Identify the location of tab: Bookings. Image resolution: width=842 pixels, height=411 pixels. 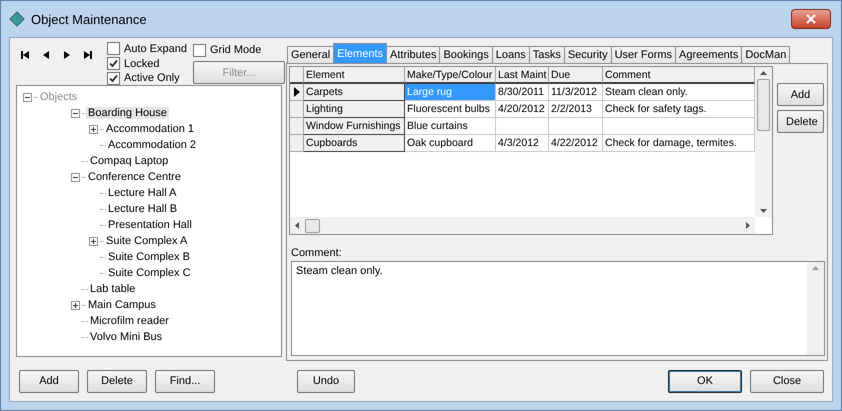
(466, 54).